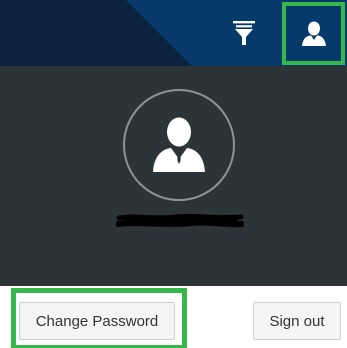 Image resolution: width=347 pixels, height=348 pixels. I want to click on user-icon, so click(313, 33).